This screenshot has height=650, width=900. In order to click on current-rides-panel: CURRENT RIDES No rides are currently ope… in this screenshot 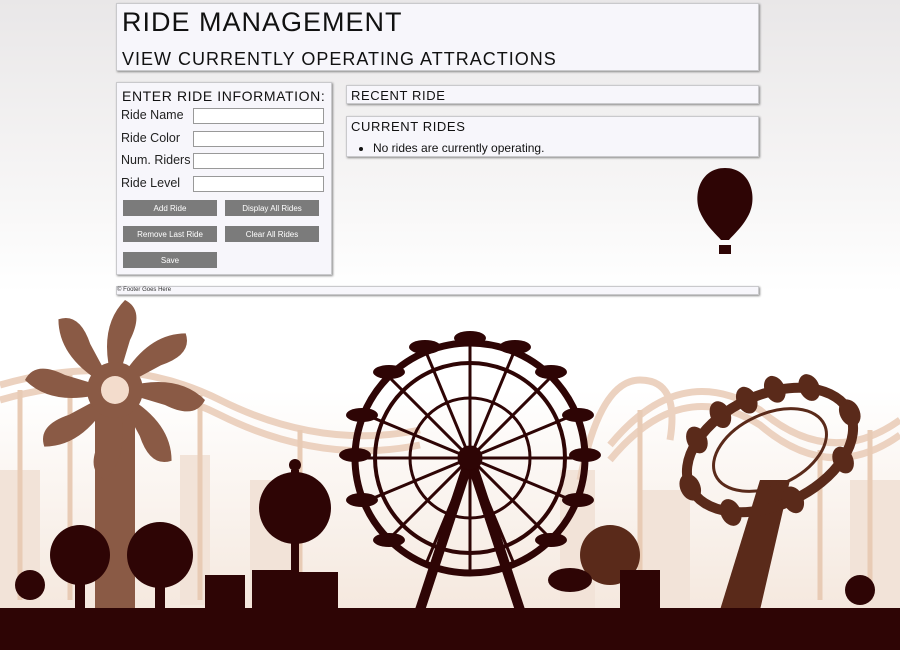, I will do `click(552, 136)`.